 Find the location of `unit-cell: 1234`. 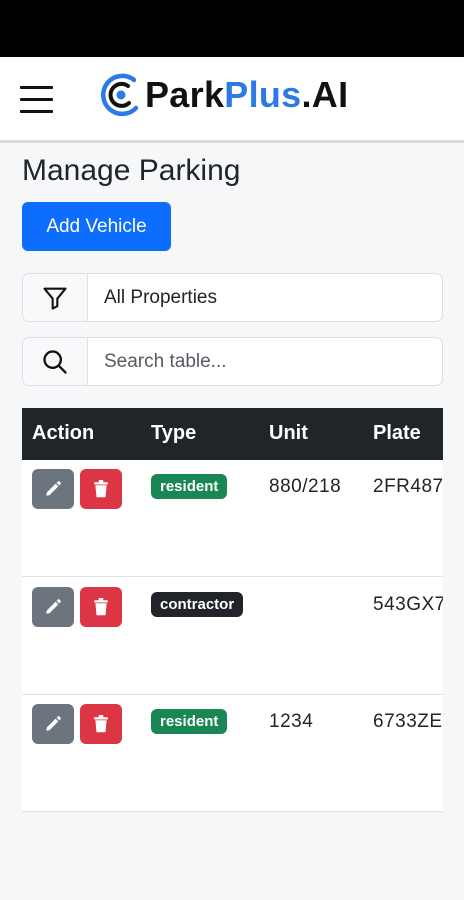

unit-cell: 1234 is located at coordinates (291, 721).